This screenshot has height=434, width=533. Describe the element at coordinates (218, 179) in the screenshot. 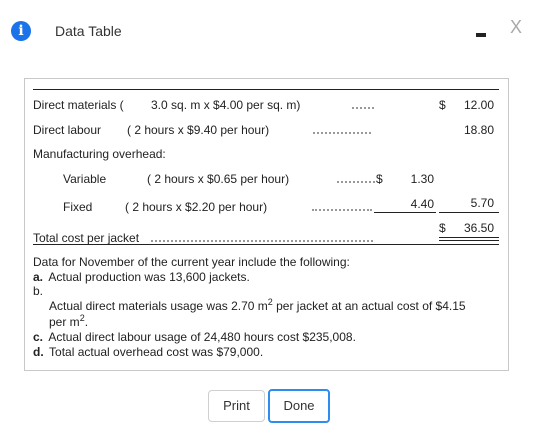

I see `variable-overhead-detail: ( 2 hours x $0.65 per hour)` at that location.